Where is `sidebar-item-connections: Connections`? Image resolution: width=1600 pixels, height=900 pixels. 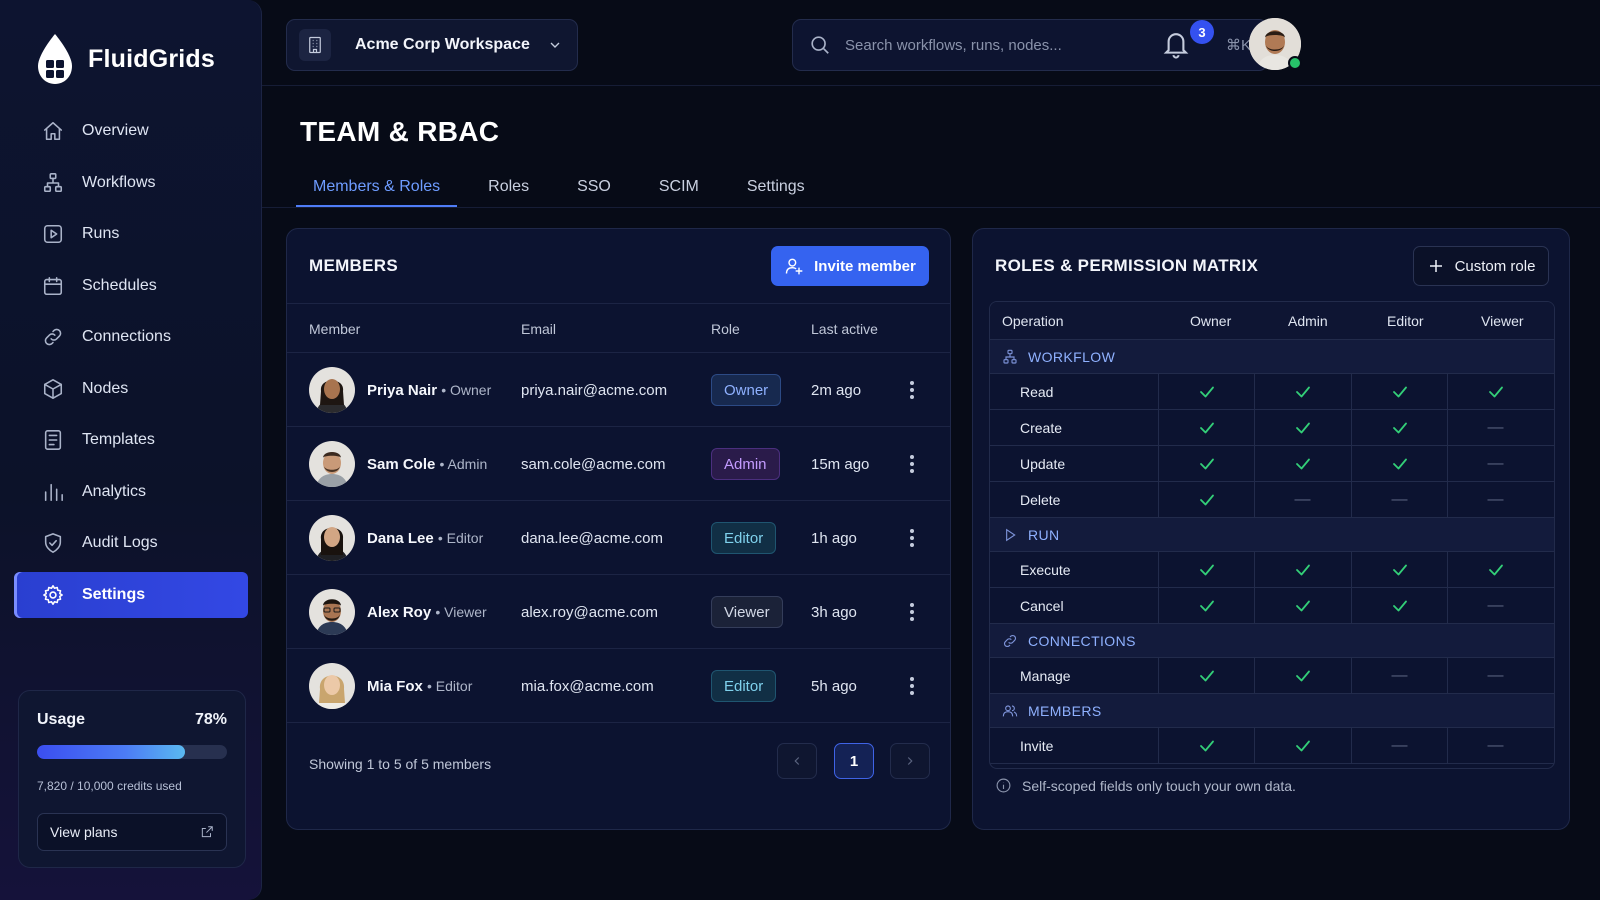
sidebar-item-connections: Connections is located at coordinates (131, 337).